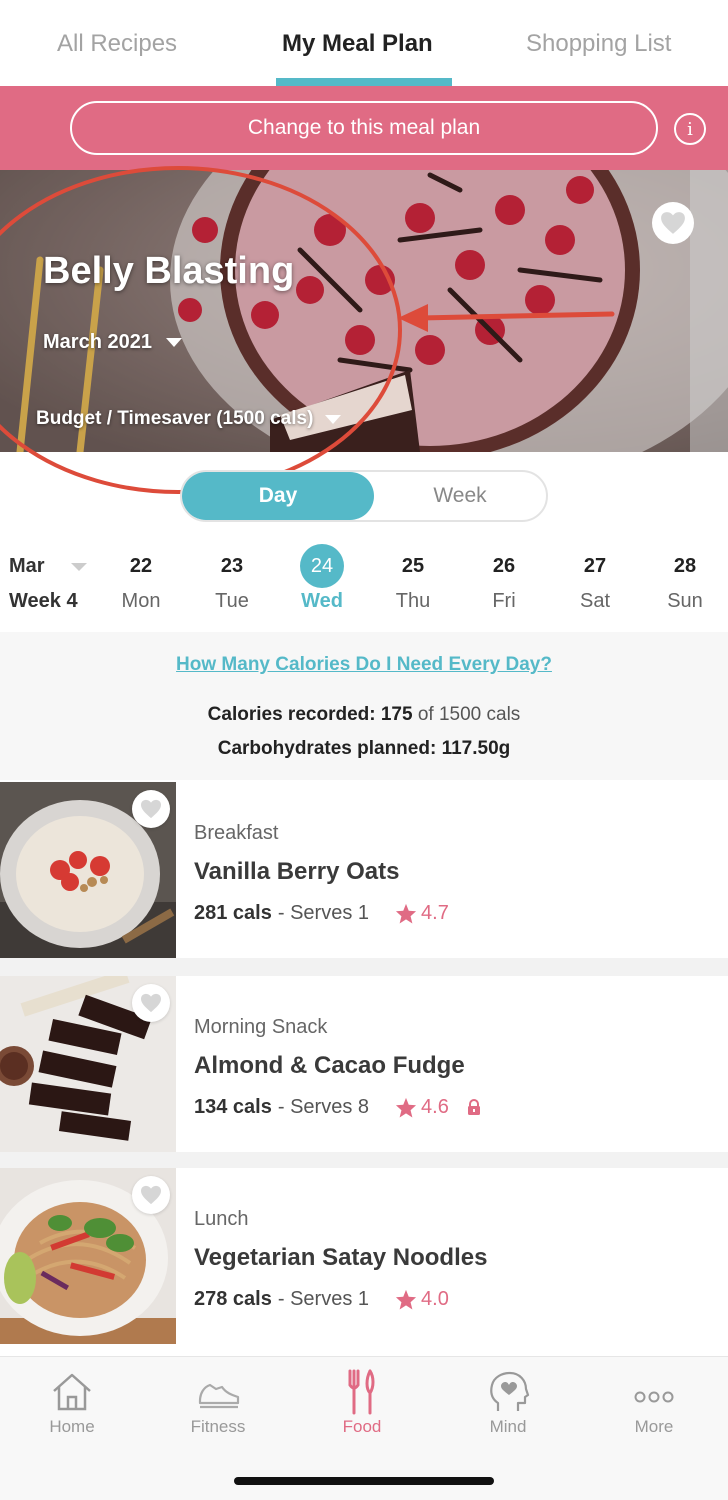 This screenshot has width=728, height=1500. I want to click on plan-label: Budget / Timesaver (1500 cals), so click(175, 418).